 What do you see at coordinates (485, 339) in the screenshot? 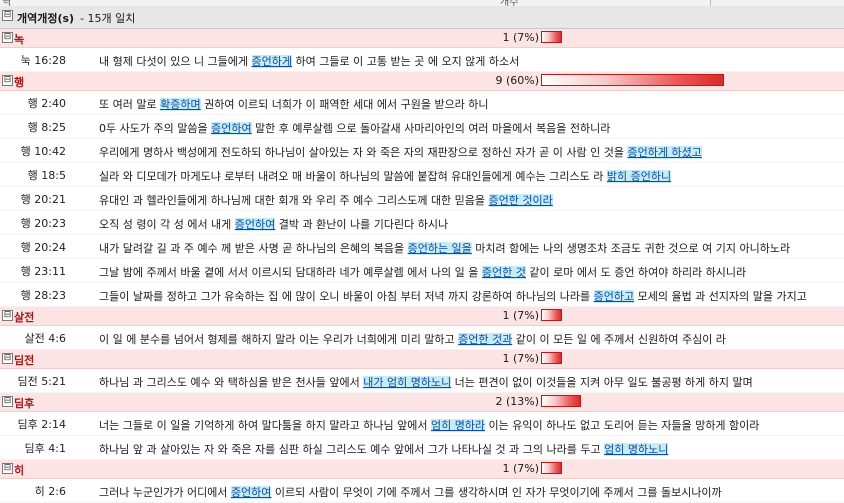
I see `search-match-highlight: 증언한 것과` at bounding box center [485, 339].